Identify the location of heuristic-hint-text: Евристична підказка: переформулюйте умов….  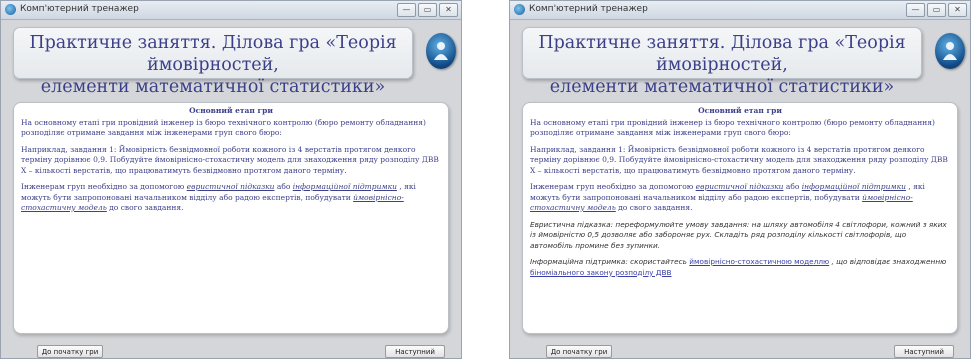
(738, 234).